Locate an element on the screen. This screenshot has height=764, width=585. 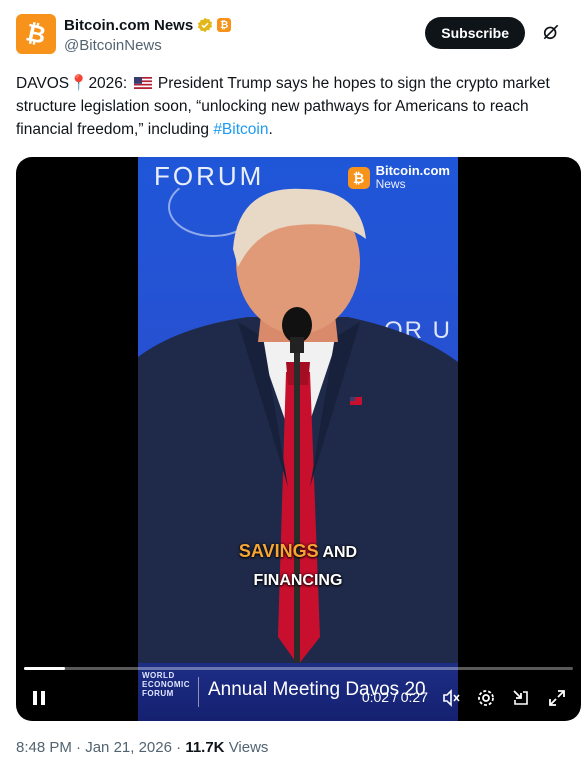
tweet-meta: 8:48 PM · Jan 21, 2026 · 11.7K Views is located at coordinates (142, 747).